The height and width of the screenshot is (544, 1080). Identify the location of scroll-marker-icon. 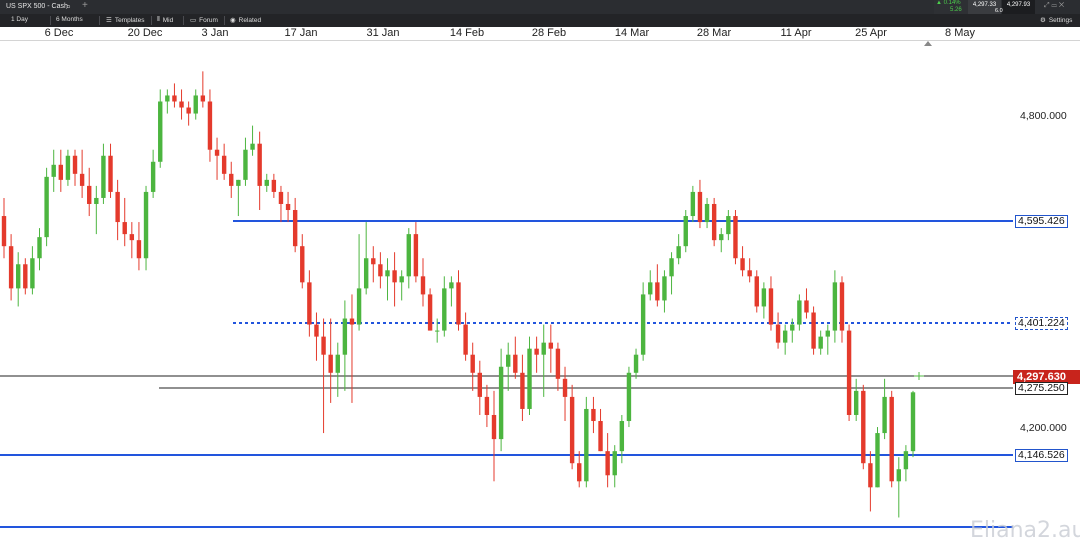
(928, 43).